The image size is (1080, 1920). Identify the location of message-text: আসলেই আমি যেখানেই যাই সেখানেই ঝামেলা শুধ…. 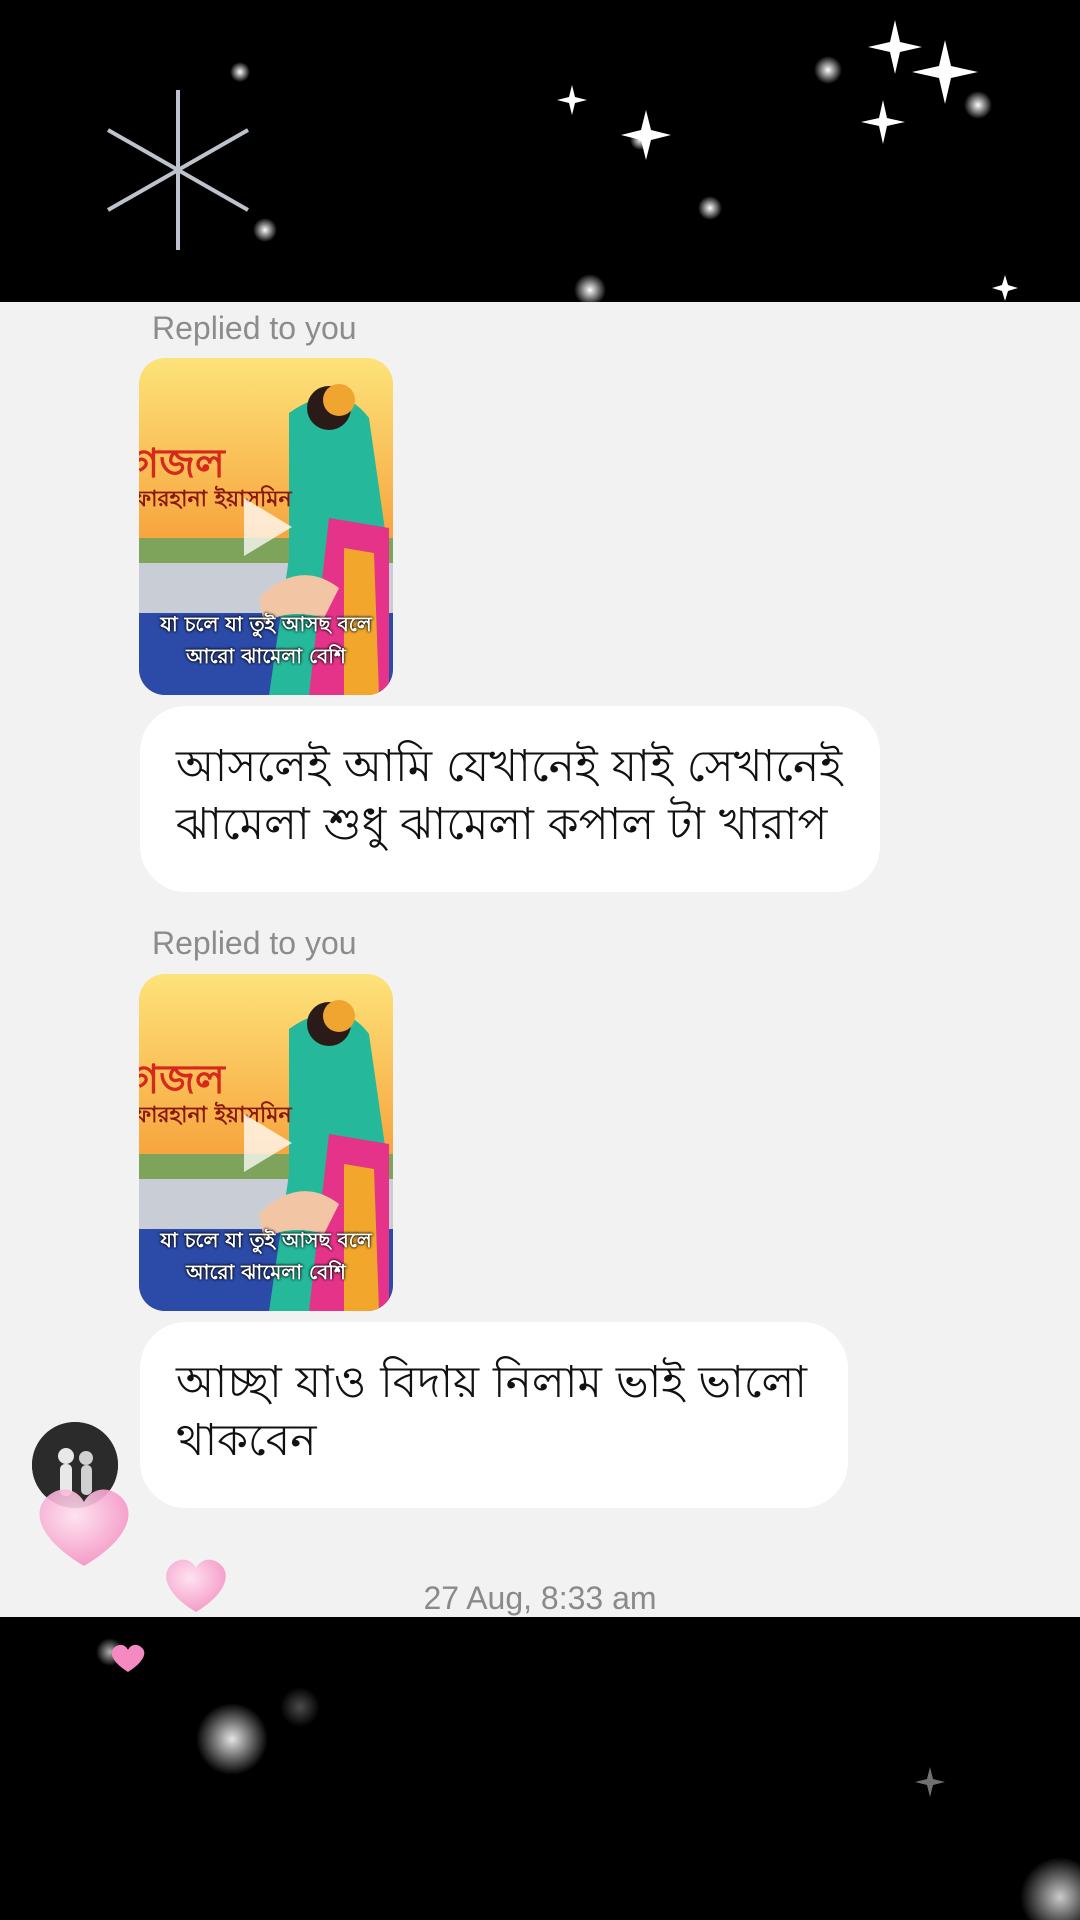
(509, 795).